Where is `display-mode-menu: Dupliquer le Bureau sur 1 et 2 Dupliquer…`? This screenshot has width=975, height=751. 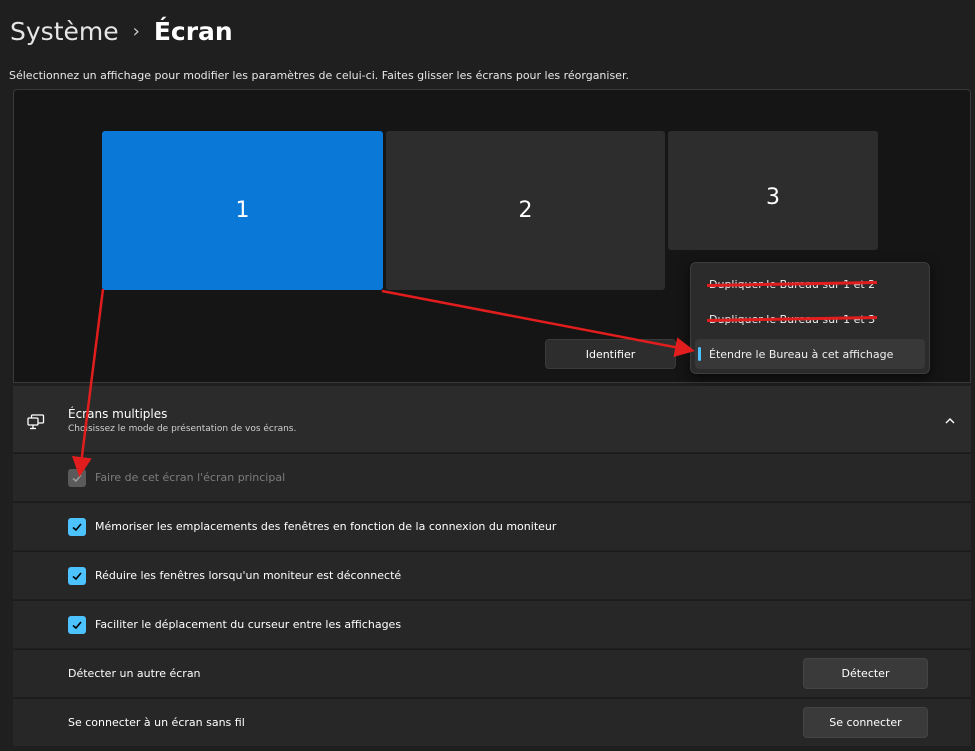 display-mode-menu: Dupliquer le Bureau sur 1 et 2 Dupliquer… is located at coordinates (810, 318).